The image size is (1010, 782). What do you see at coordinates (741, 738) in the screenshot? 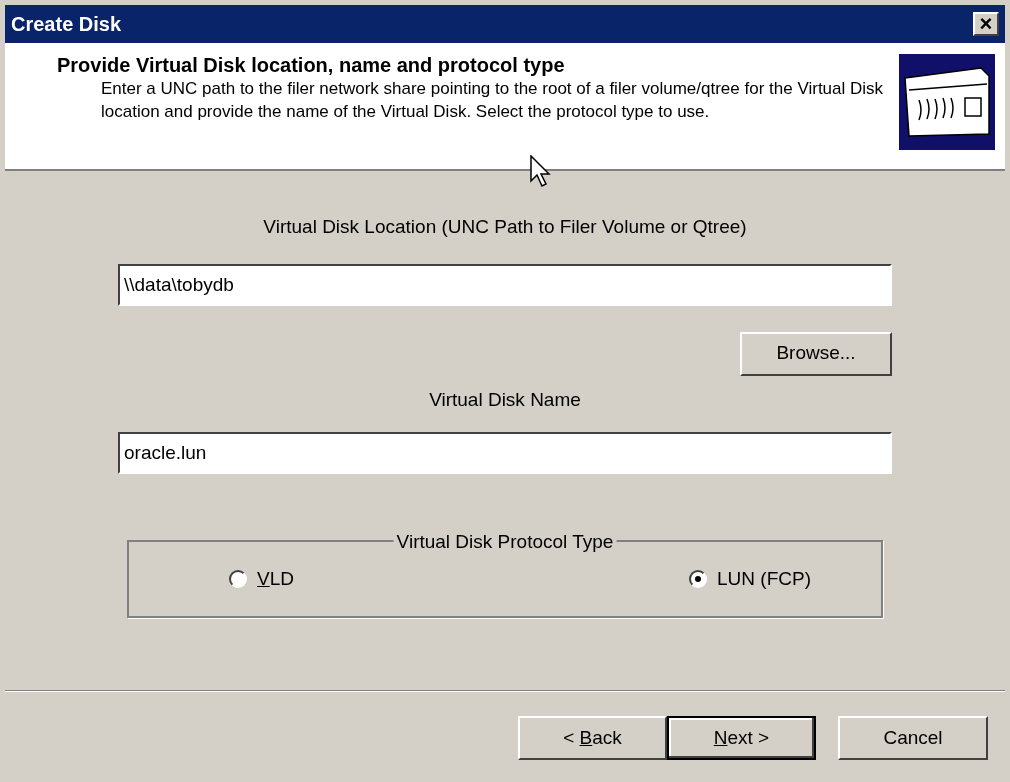
I see `next-button: Next >` at bounding box center [741, 738].